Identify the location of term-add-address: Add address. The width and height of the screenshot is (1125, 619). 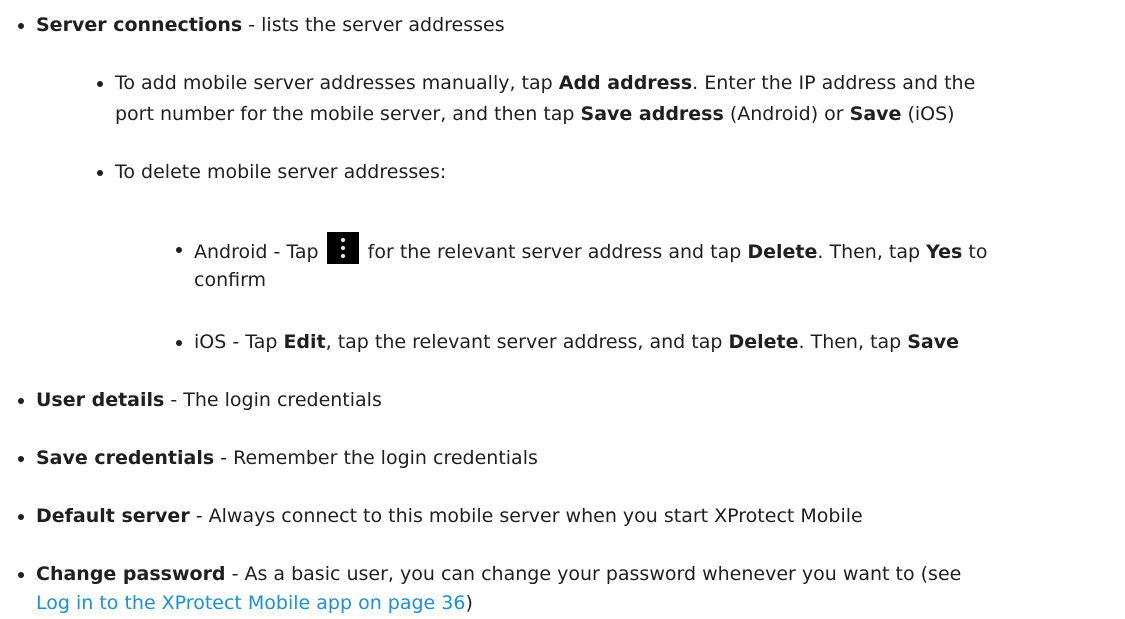
(625, 83).